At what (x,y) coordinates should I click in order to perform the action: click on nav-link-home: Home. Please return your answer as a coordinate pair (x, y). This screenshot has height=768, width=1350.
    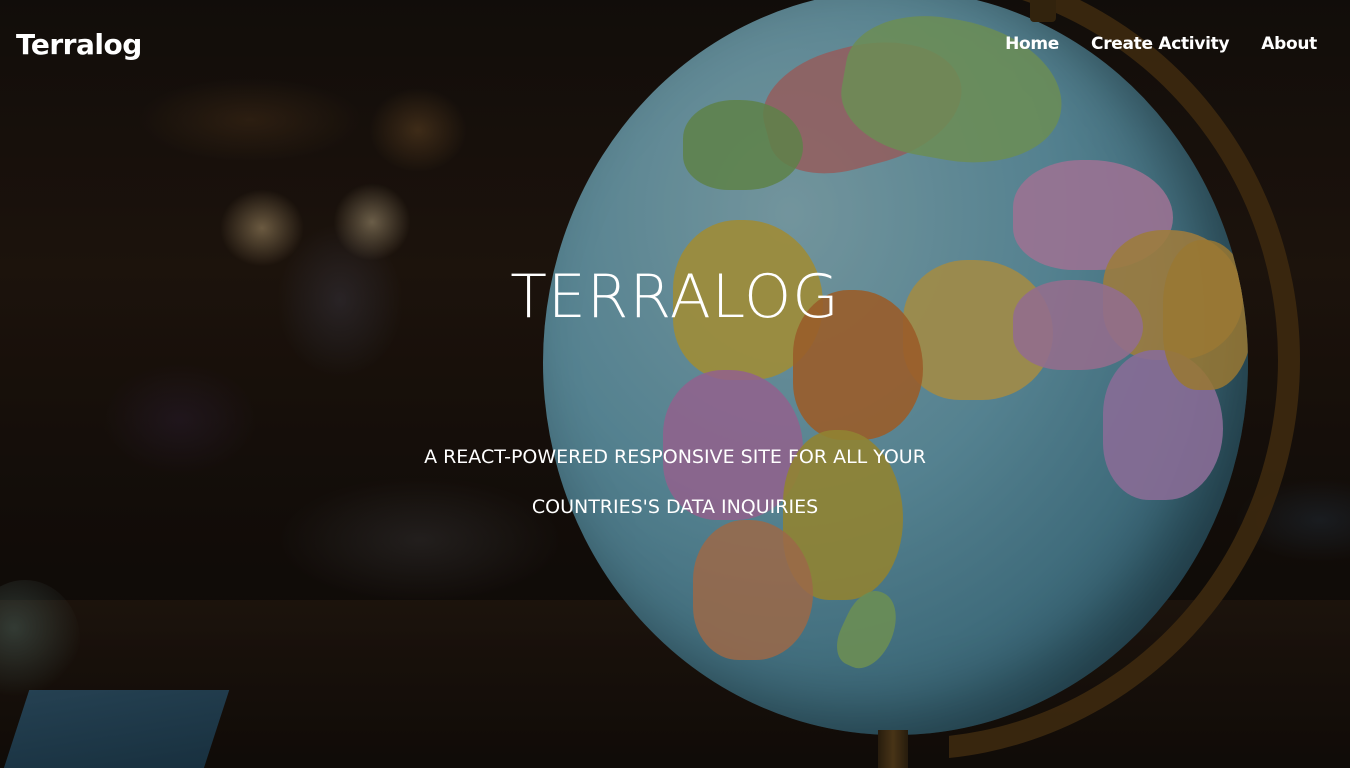
    Looking at the image, I should click on (1032, 44).